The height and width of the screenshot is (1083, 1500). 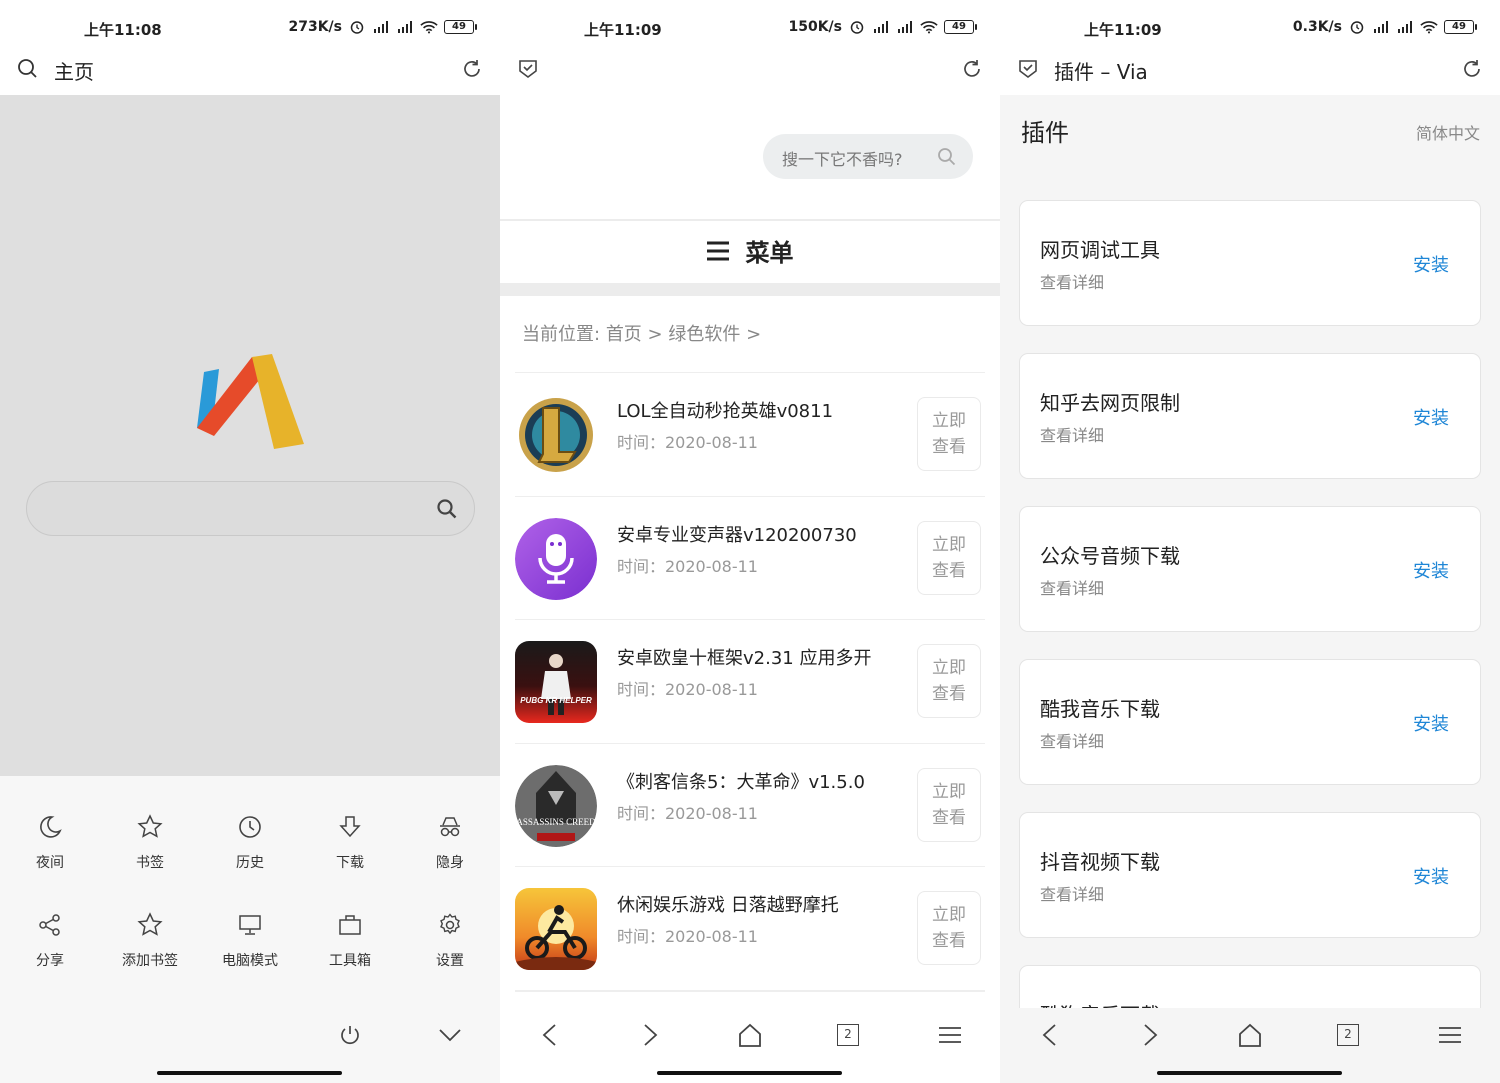 What do you see at coordinates (1250, 875) in the screenshot?
I see `plugin-card: 抖音视频下载 查看详细 安装` at bounding box center [1250, 875].